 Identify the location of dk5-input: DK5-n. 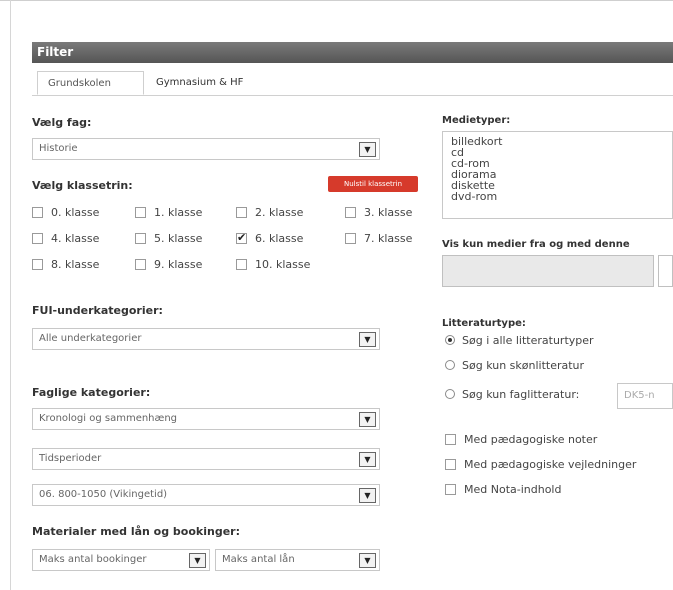
(645, 396).